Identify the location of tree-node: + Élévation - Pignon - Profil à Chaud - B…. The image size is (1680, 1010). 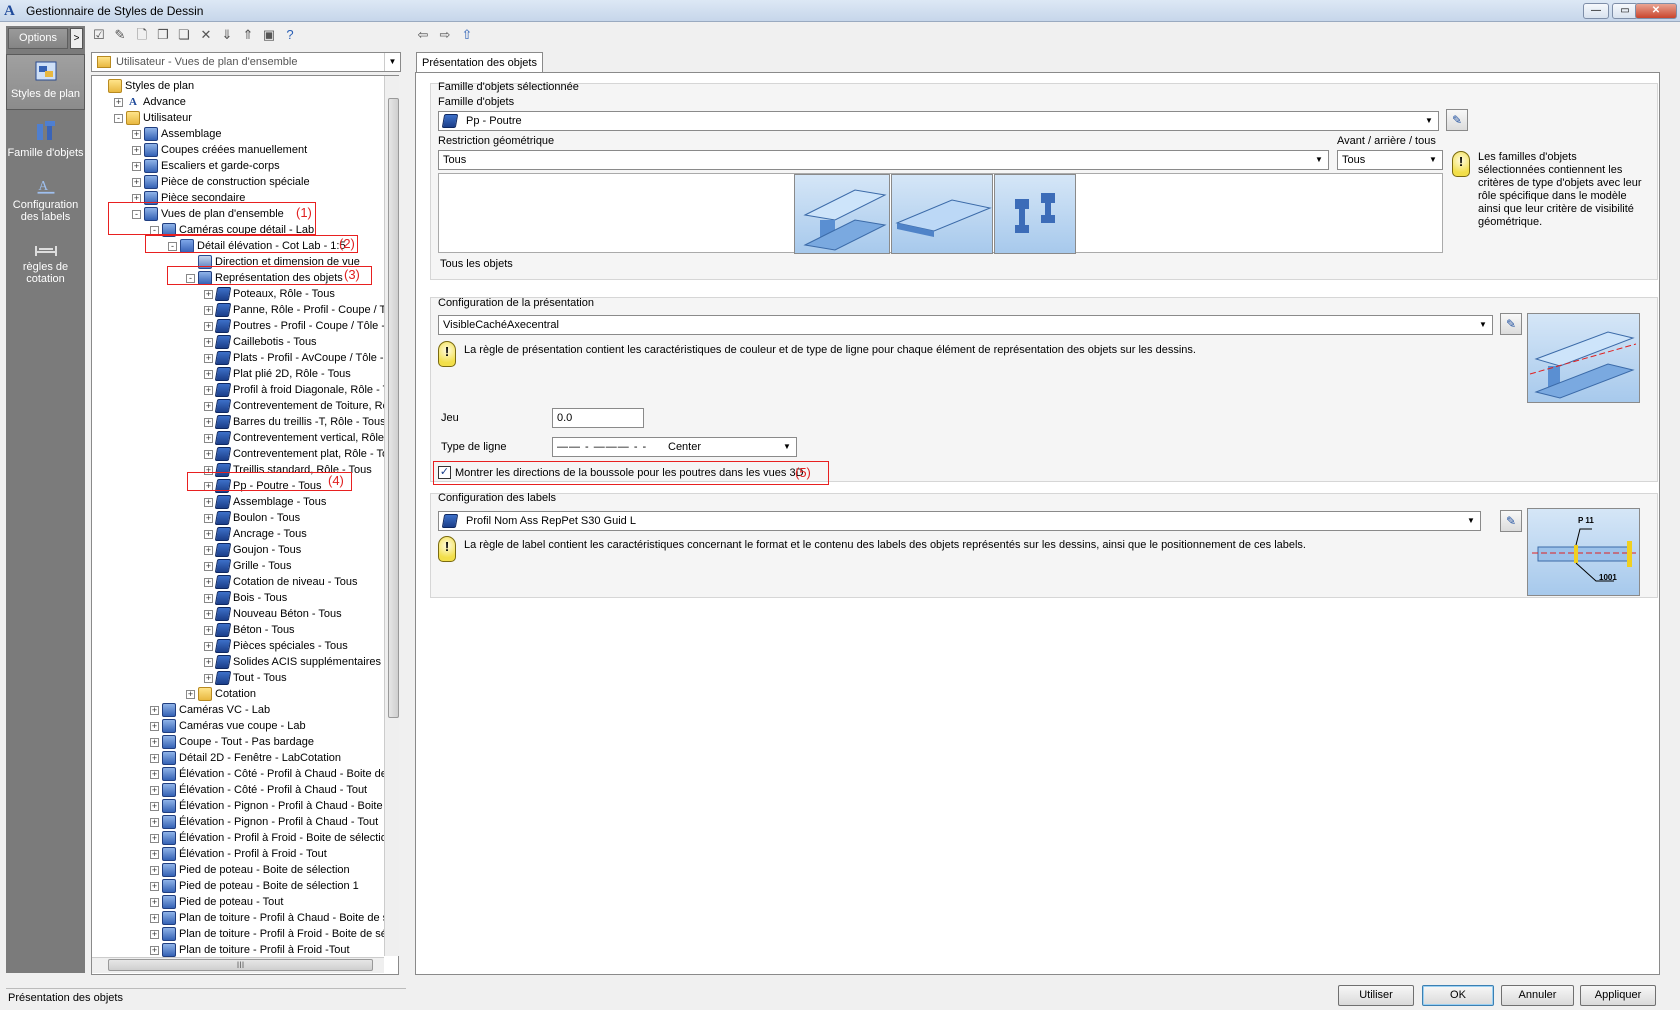
(274, 806).